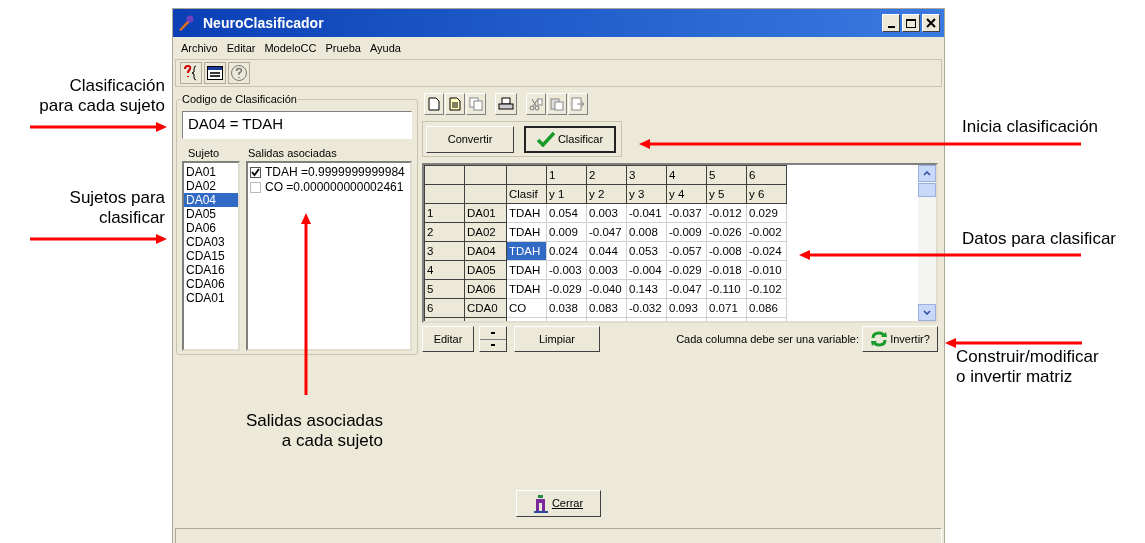 This screenshot has width=1145, height=543. What do you see at coordinates (900, 339) in the screenshot?
I see `invert-button: Invertir?` at bounding box center [900, 339].